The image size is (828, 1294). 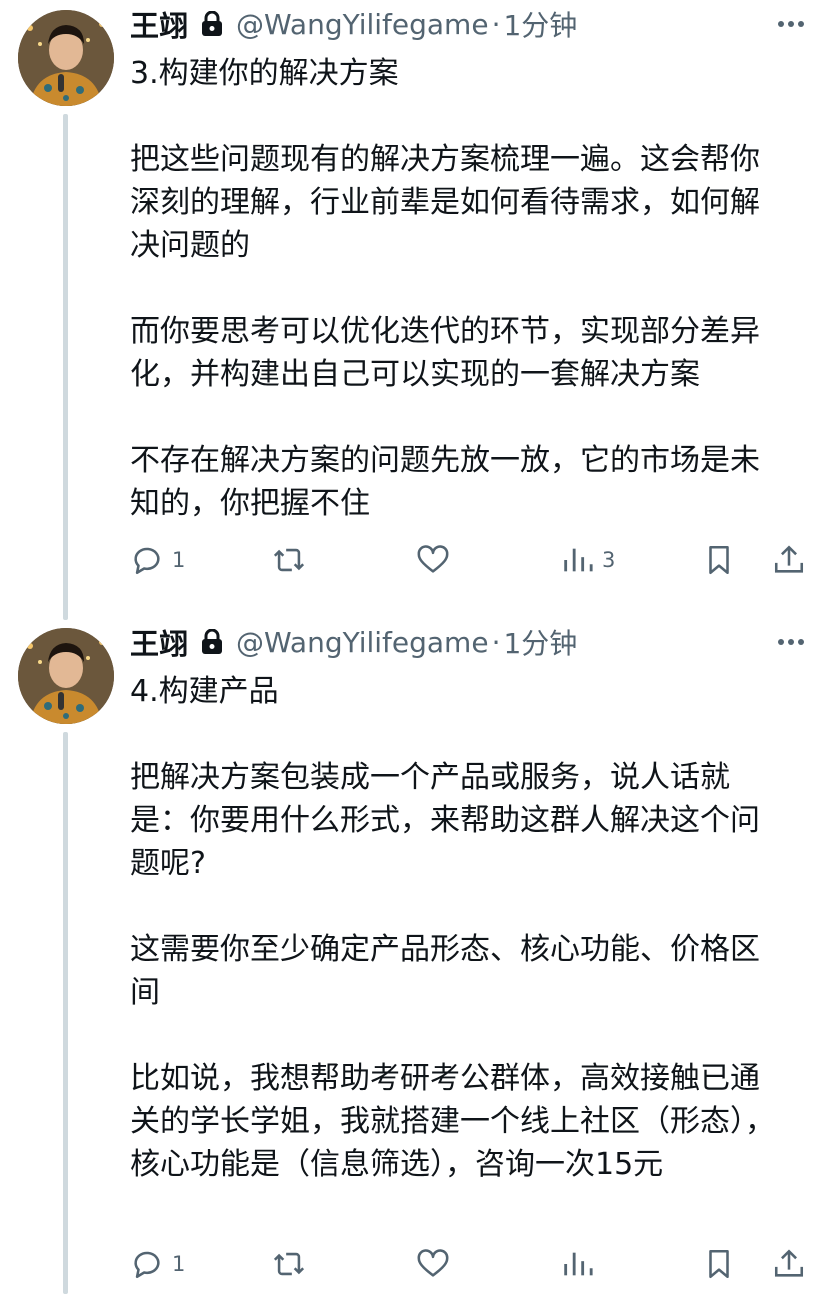 I want to click on views-button: 3, so click(x=587, y=560).